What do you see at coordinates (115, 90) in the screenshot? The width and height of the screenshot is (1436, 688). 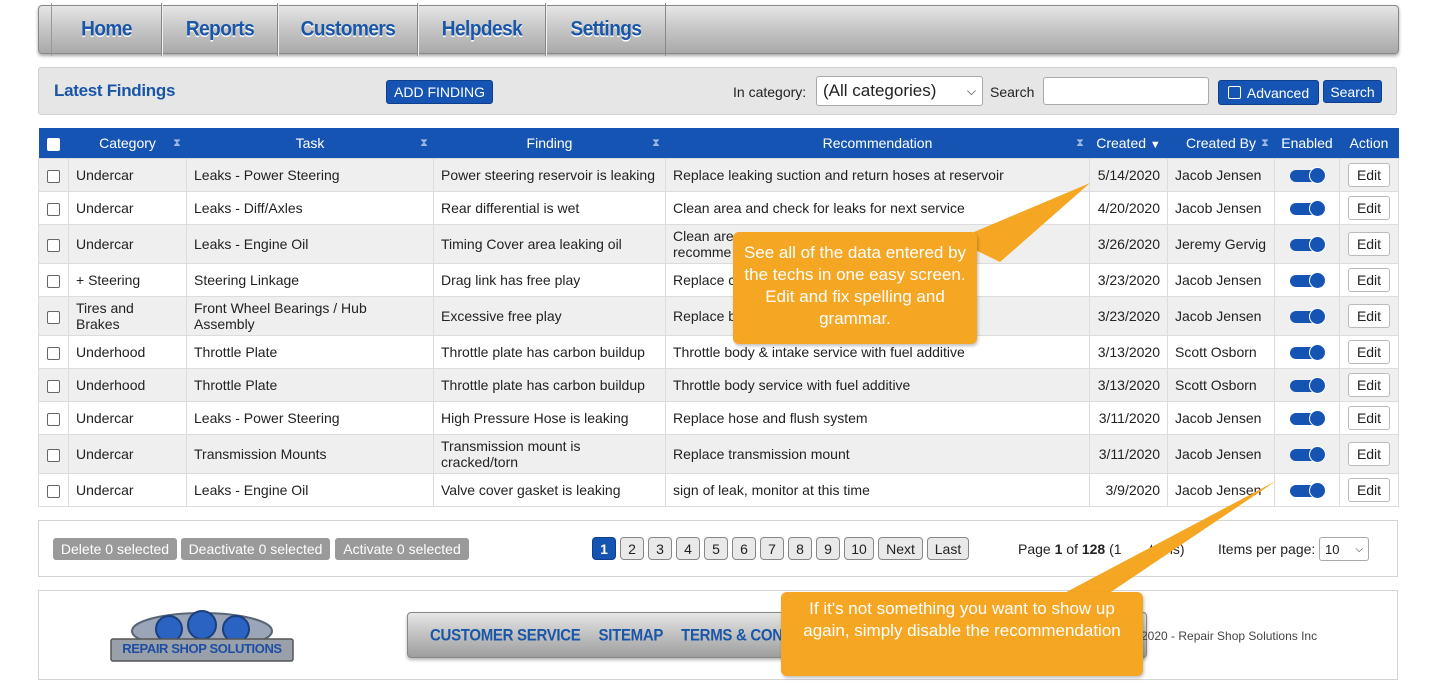 I see `page-title: Latest Findings` at bounding box center [115, 90].